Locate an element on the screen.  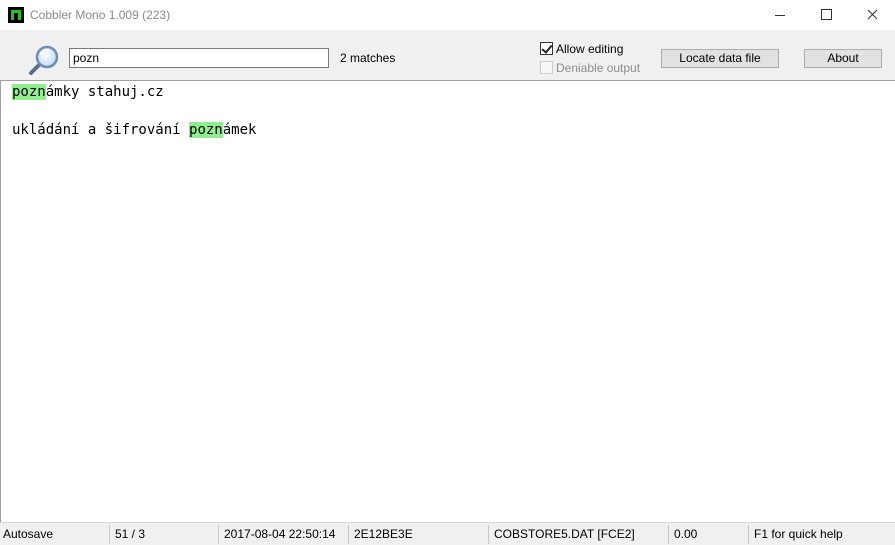
allow-editing-checkbox is located at coordinates (546, 48).